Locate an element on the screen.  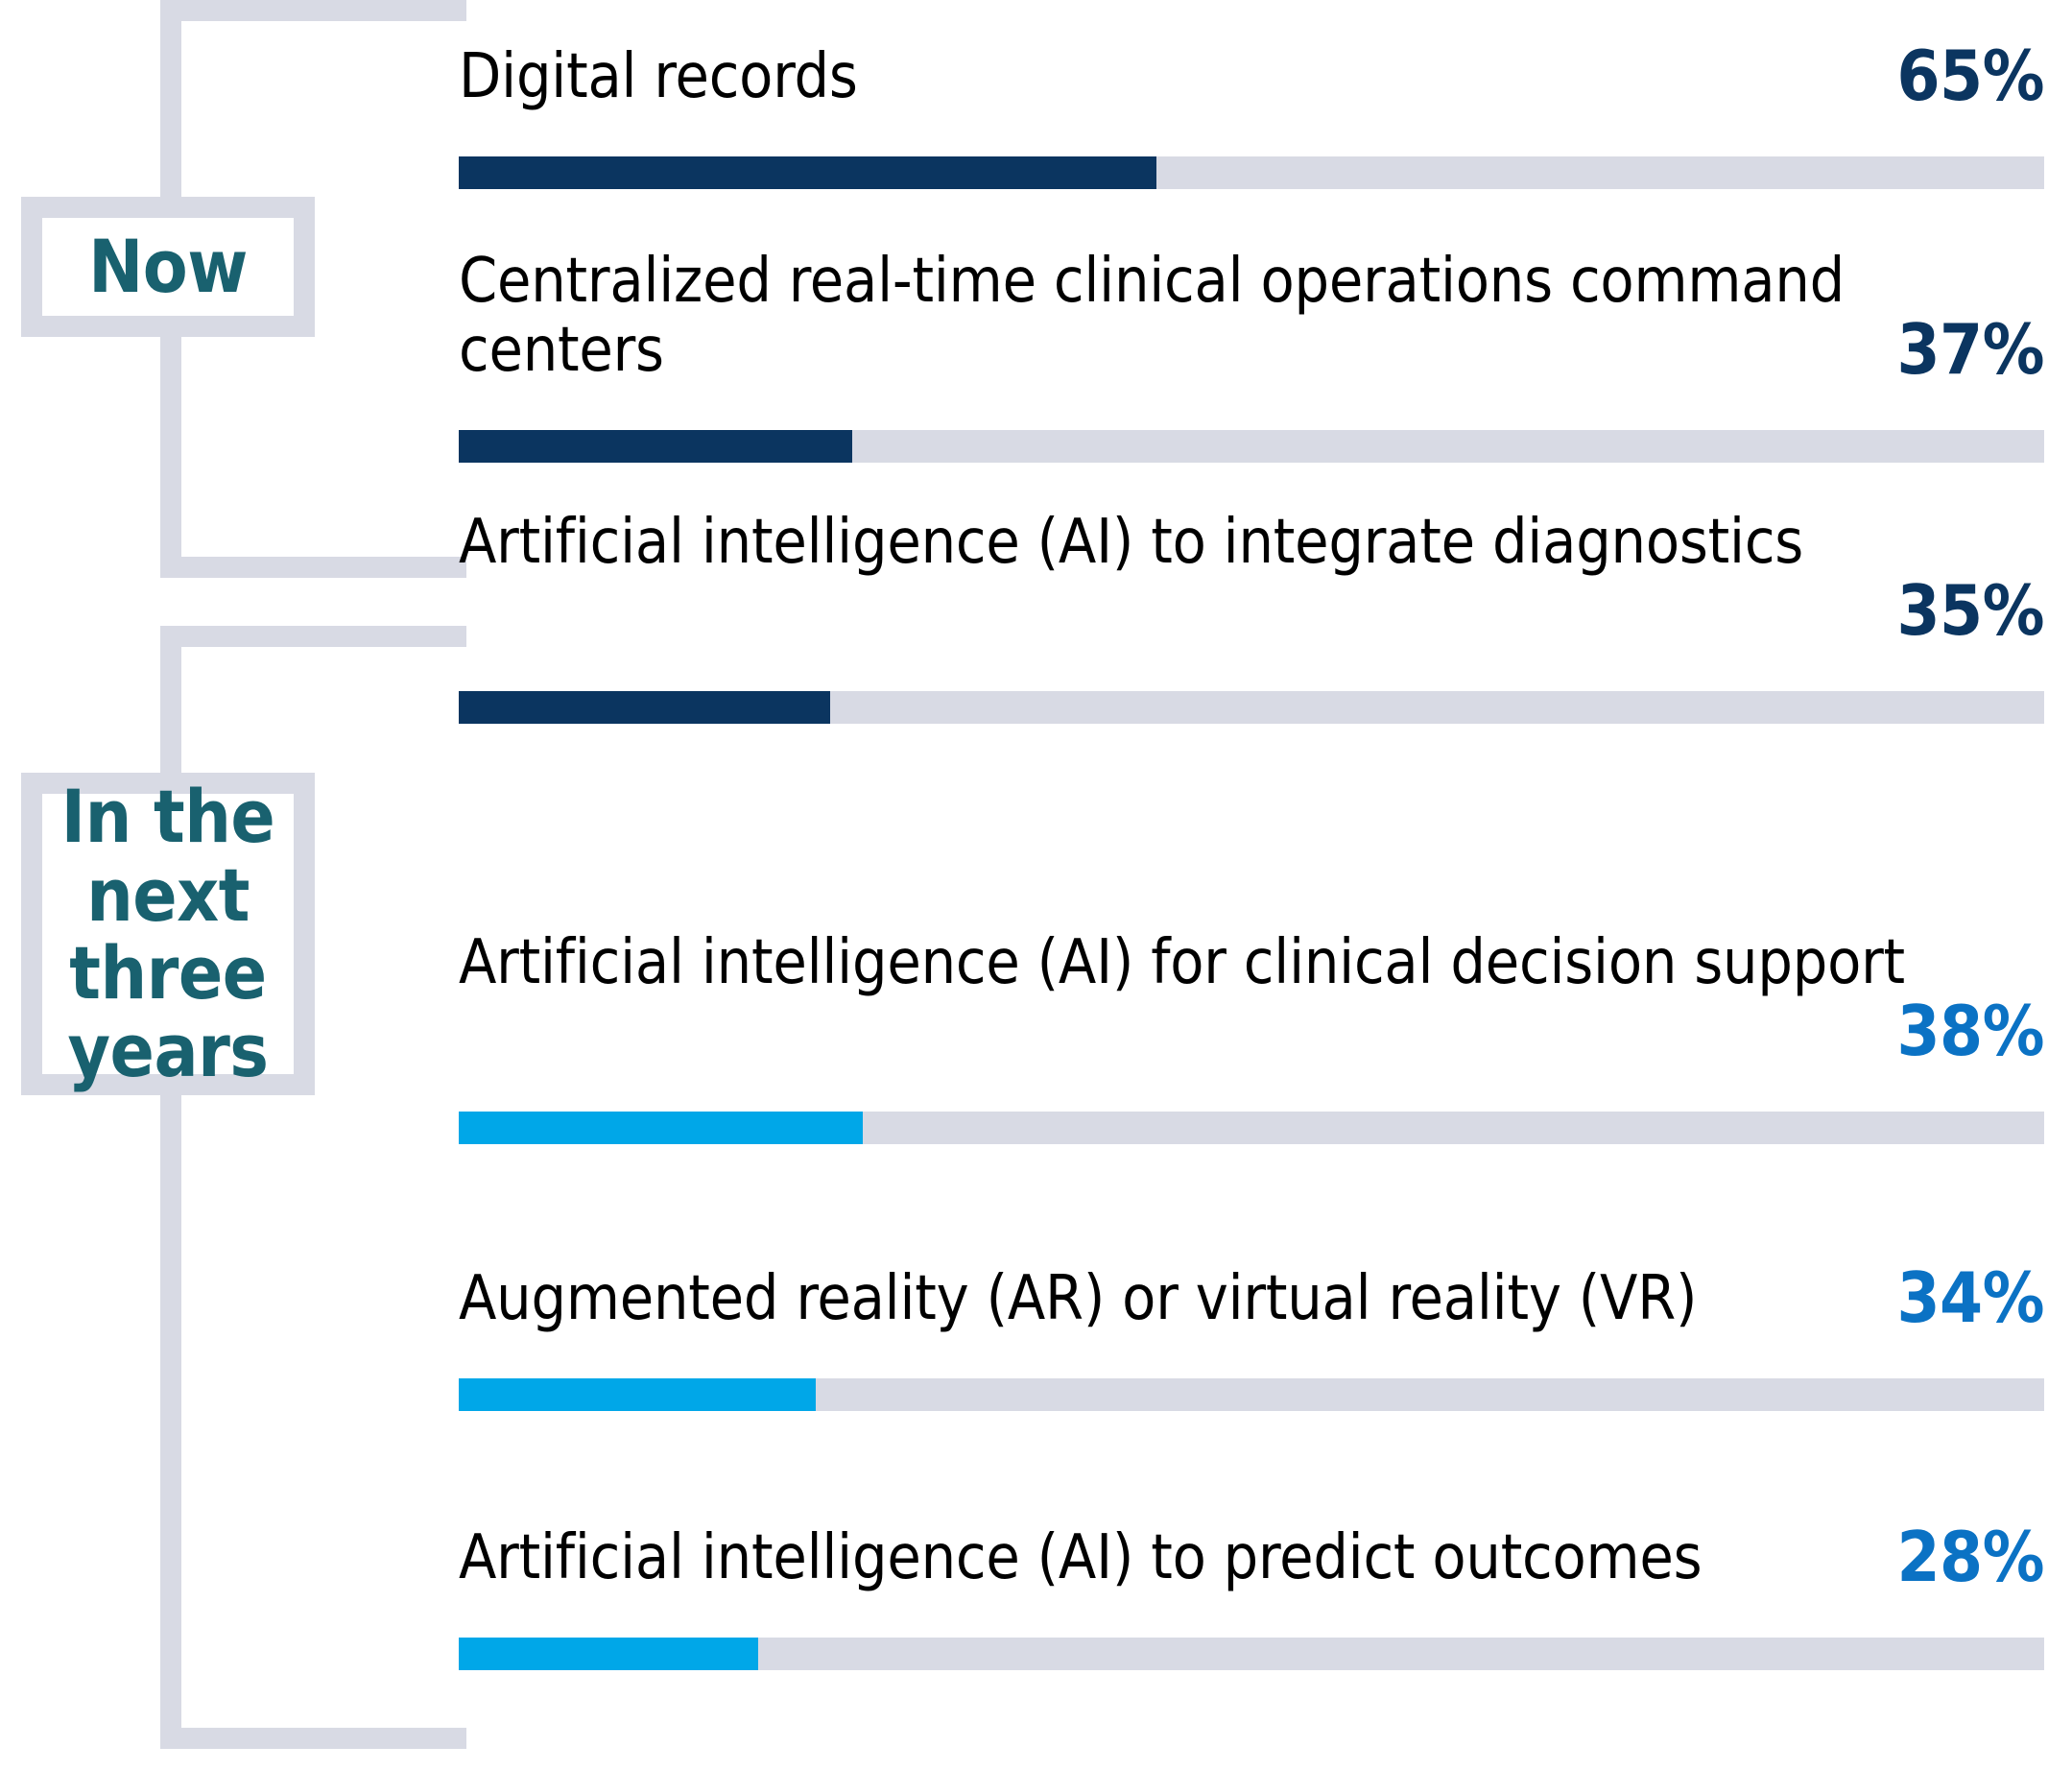
bar-row-value: 65% is located at coordinates (1970, 76).